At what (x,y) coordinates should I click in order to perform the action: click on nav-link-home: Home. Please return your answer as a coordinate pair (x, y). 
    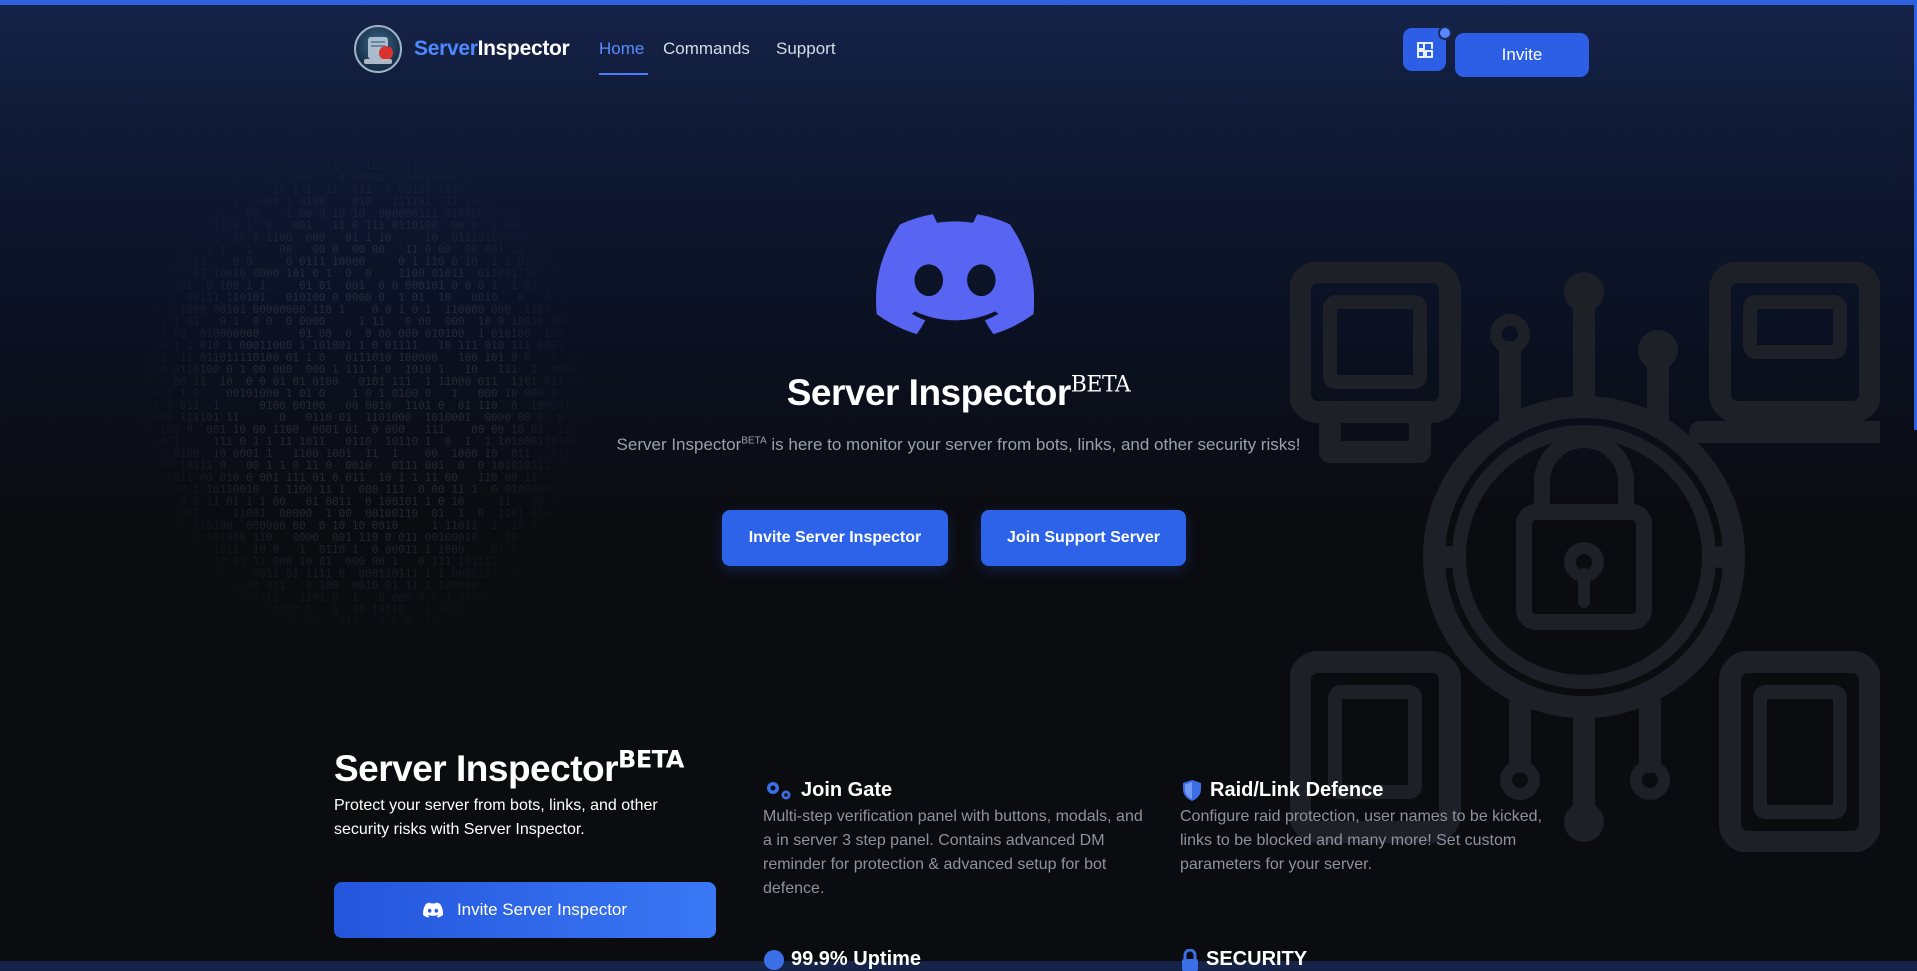
    Looking at the image, I should click on (621, 49).